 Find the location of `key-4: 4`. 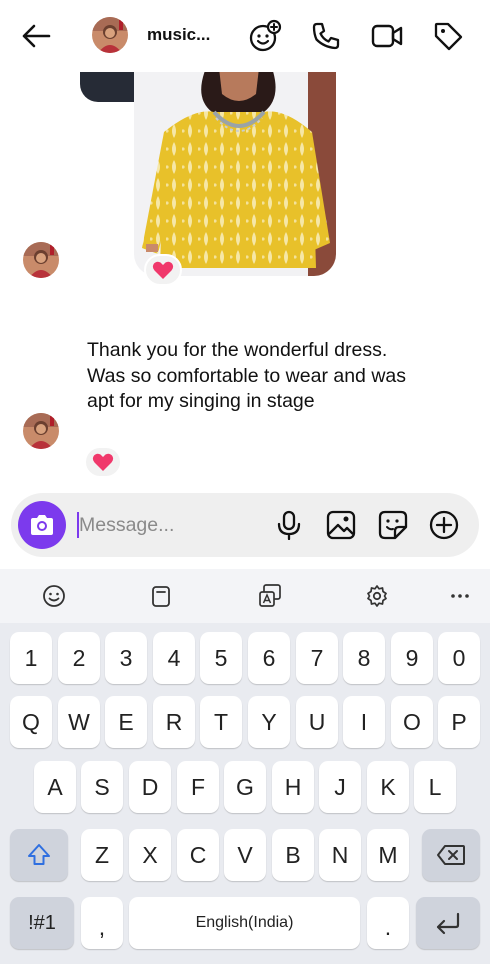

key-4: 4 is located at coordinates (174, 658).